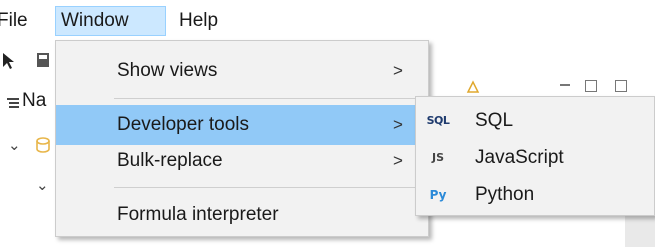  Describe the element at coordinates (11, 61) in the screenshot. I see `pointer-icon` at that location.